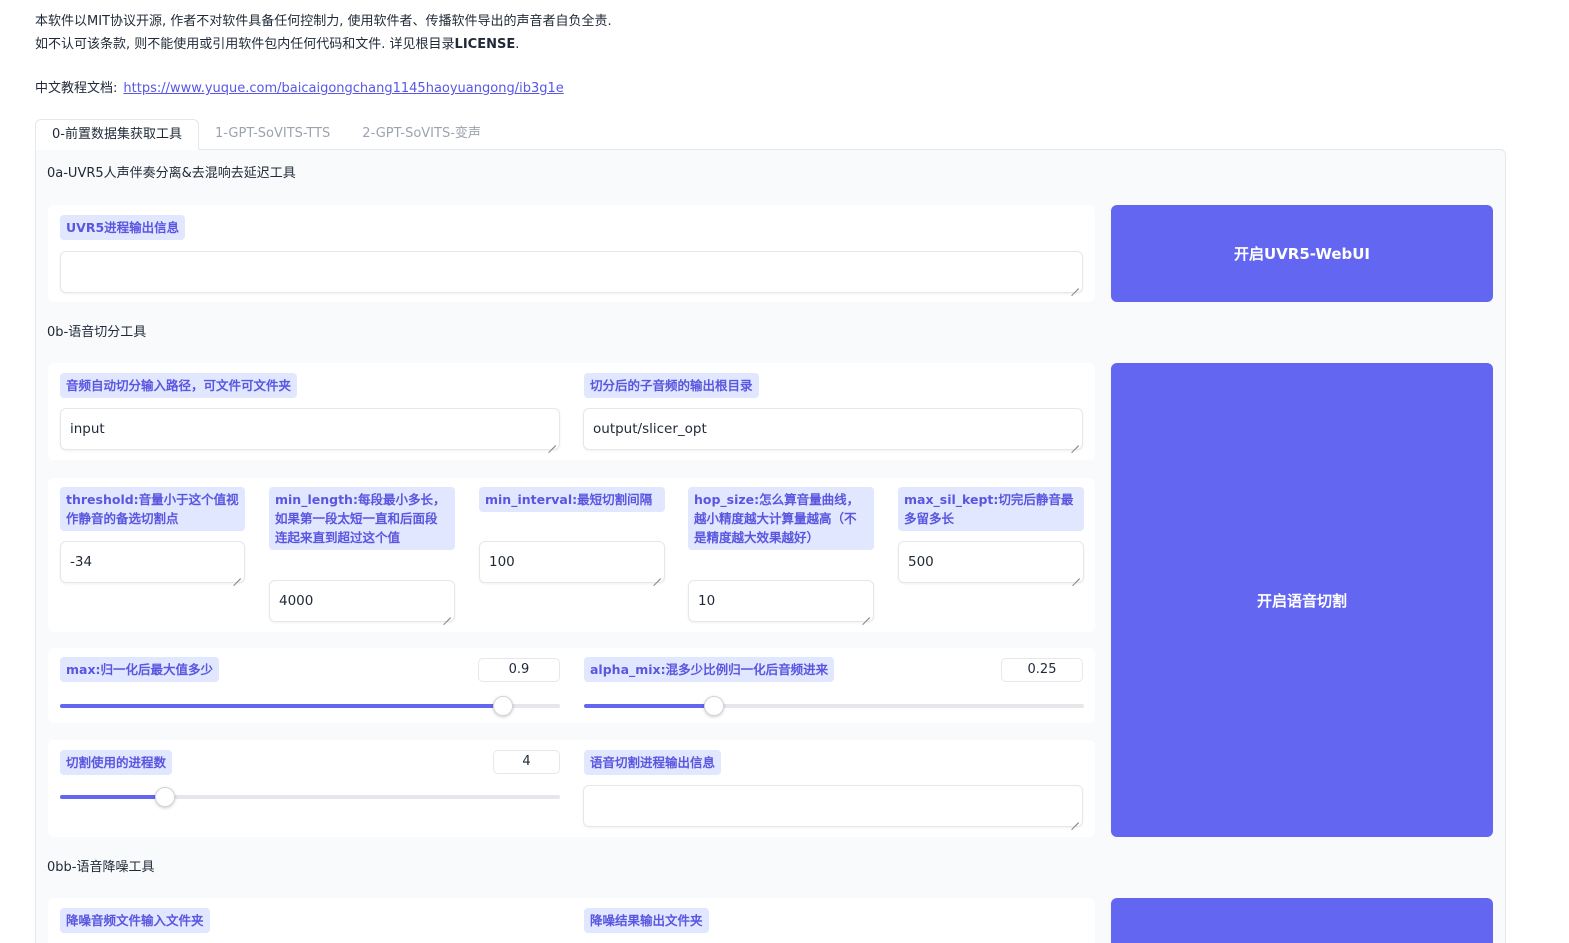  What do you see at coordinates (646, 920) in the screenshot?
I see `denoise-output-label: 降噪结果输出文件夹` at bounding box center [646, 920].